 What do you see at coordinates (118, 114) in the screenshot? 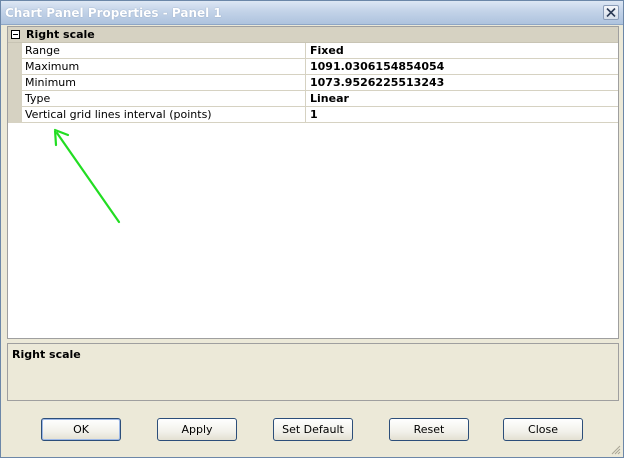
I see `property-name: Vertical grid lines interval (points)` at bounding box center [118, 114].